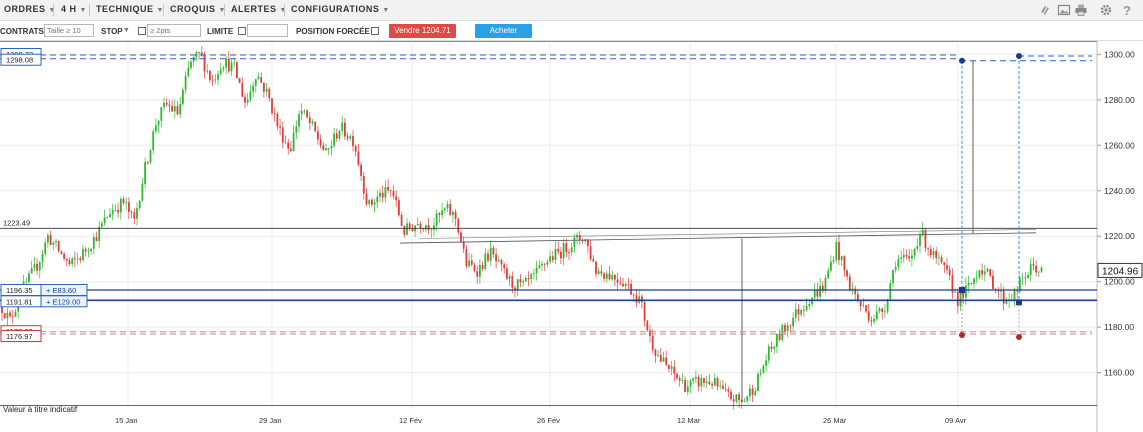  I want to click on position-tag-1: 1196.35, so click(21, 289).